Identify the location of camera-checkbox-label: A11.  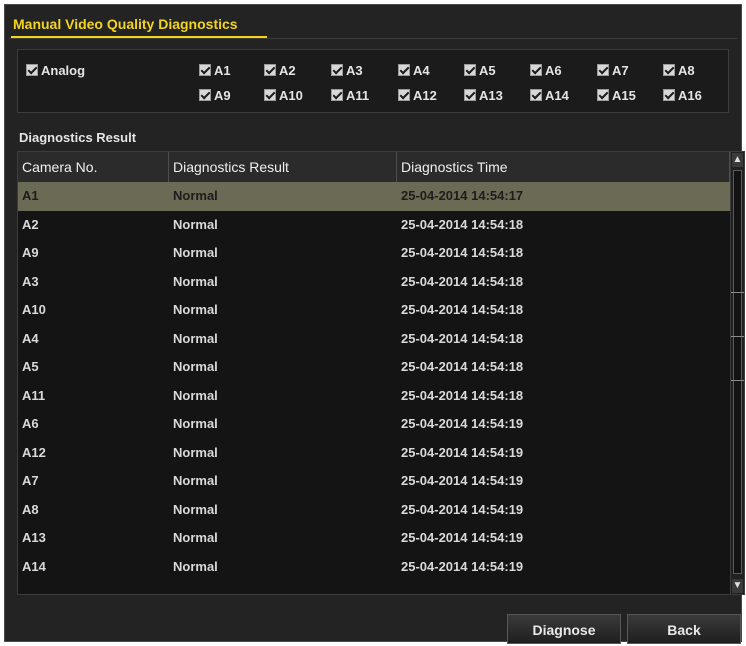
(358, 95).